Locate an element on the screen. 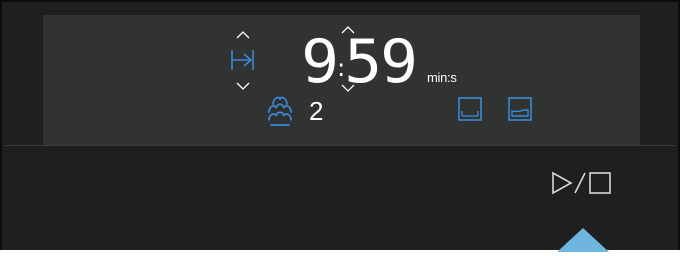  timer-up-chevron-icon is located at coordinates (243, 35).